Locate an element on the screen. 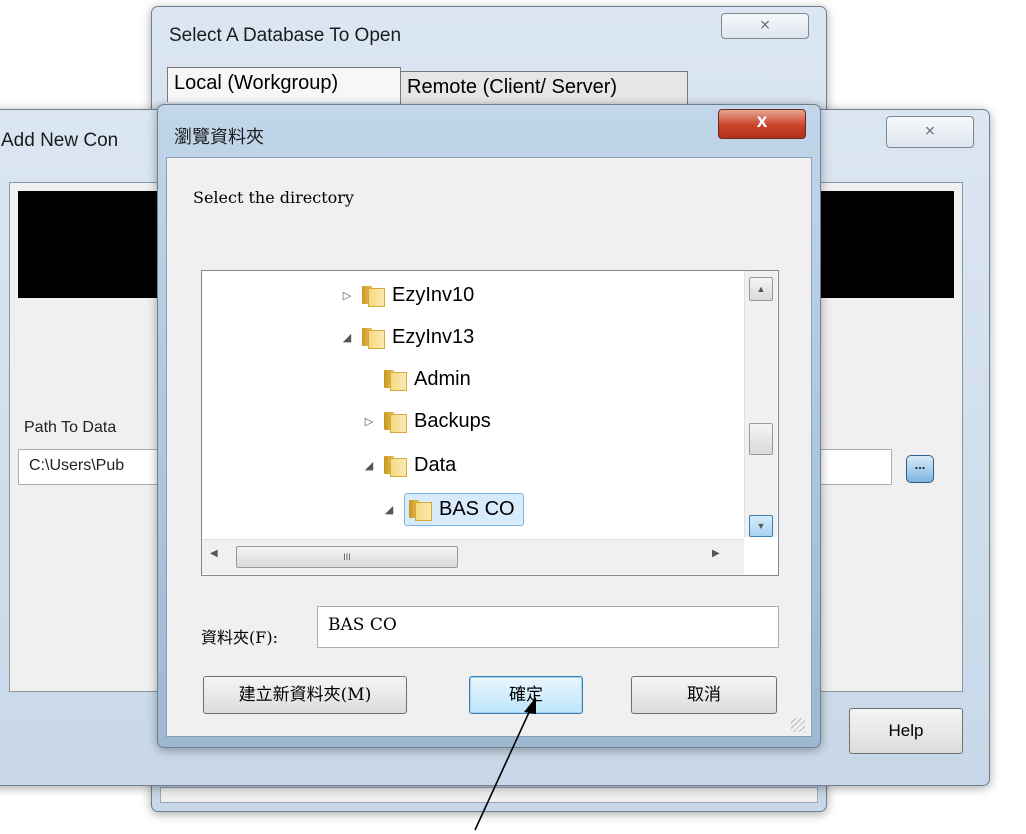  horizontal-scroll-thumb: III is located at coordinates (347, 557).